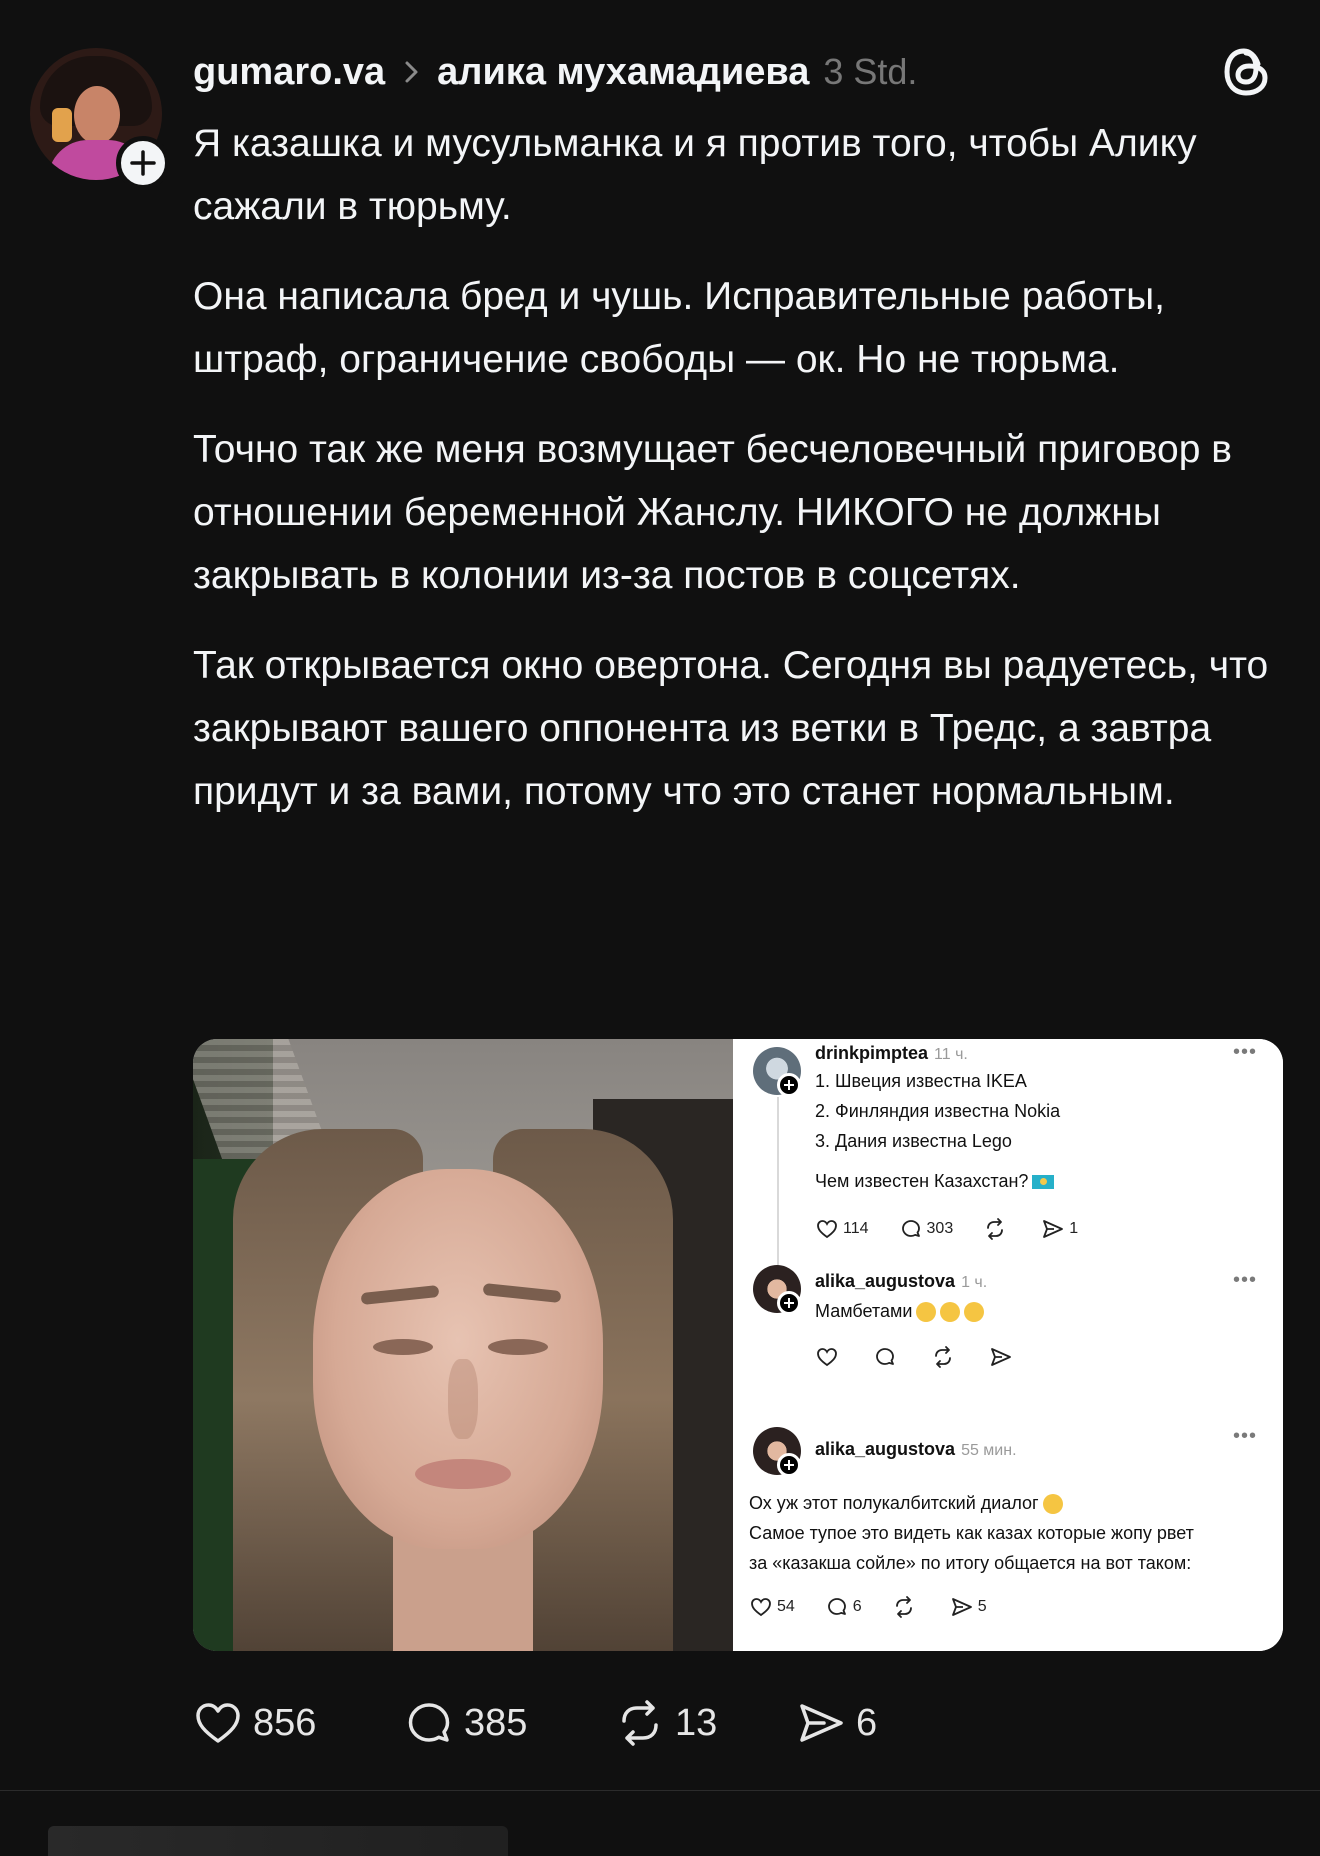  I want to click on like-button: 856, so click(298, 1723).